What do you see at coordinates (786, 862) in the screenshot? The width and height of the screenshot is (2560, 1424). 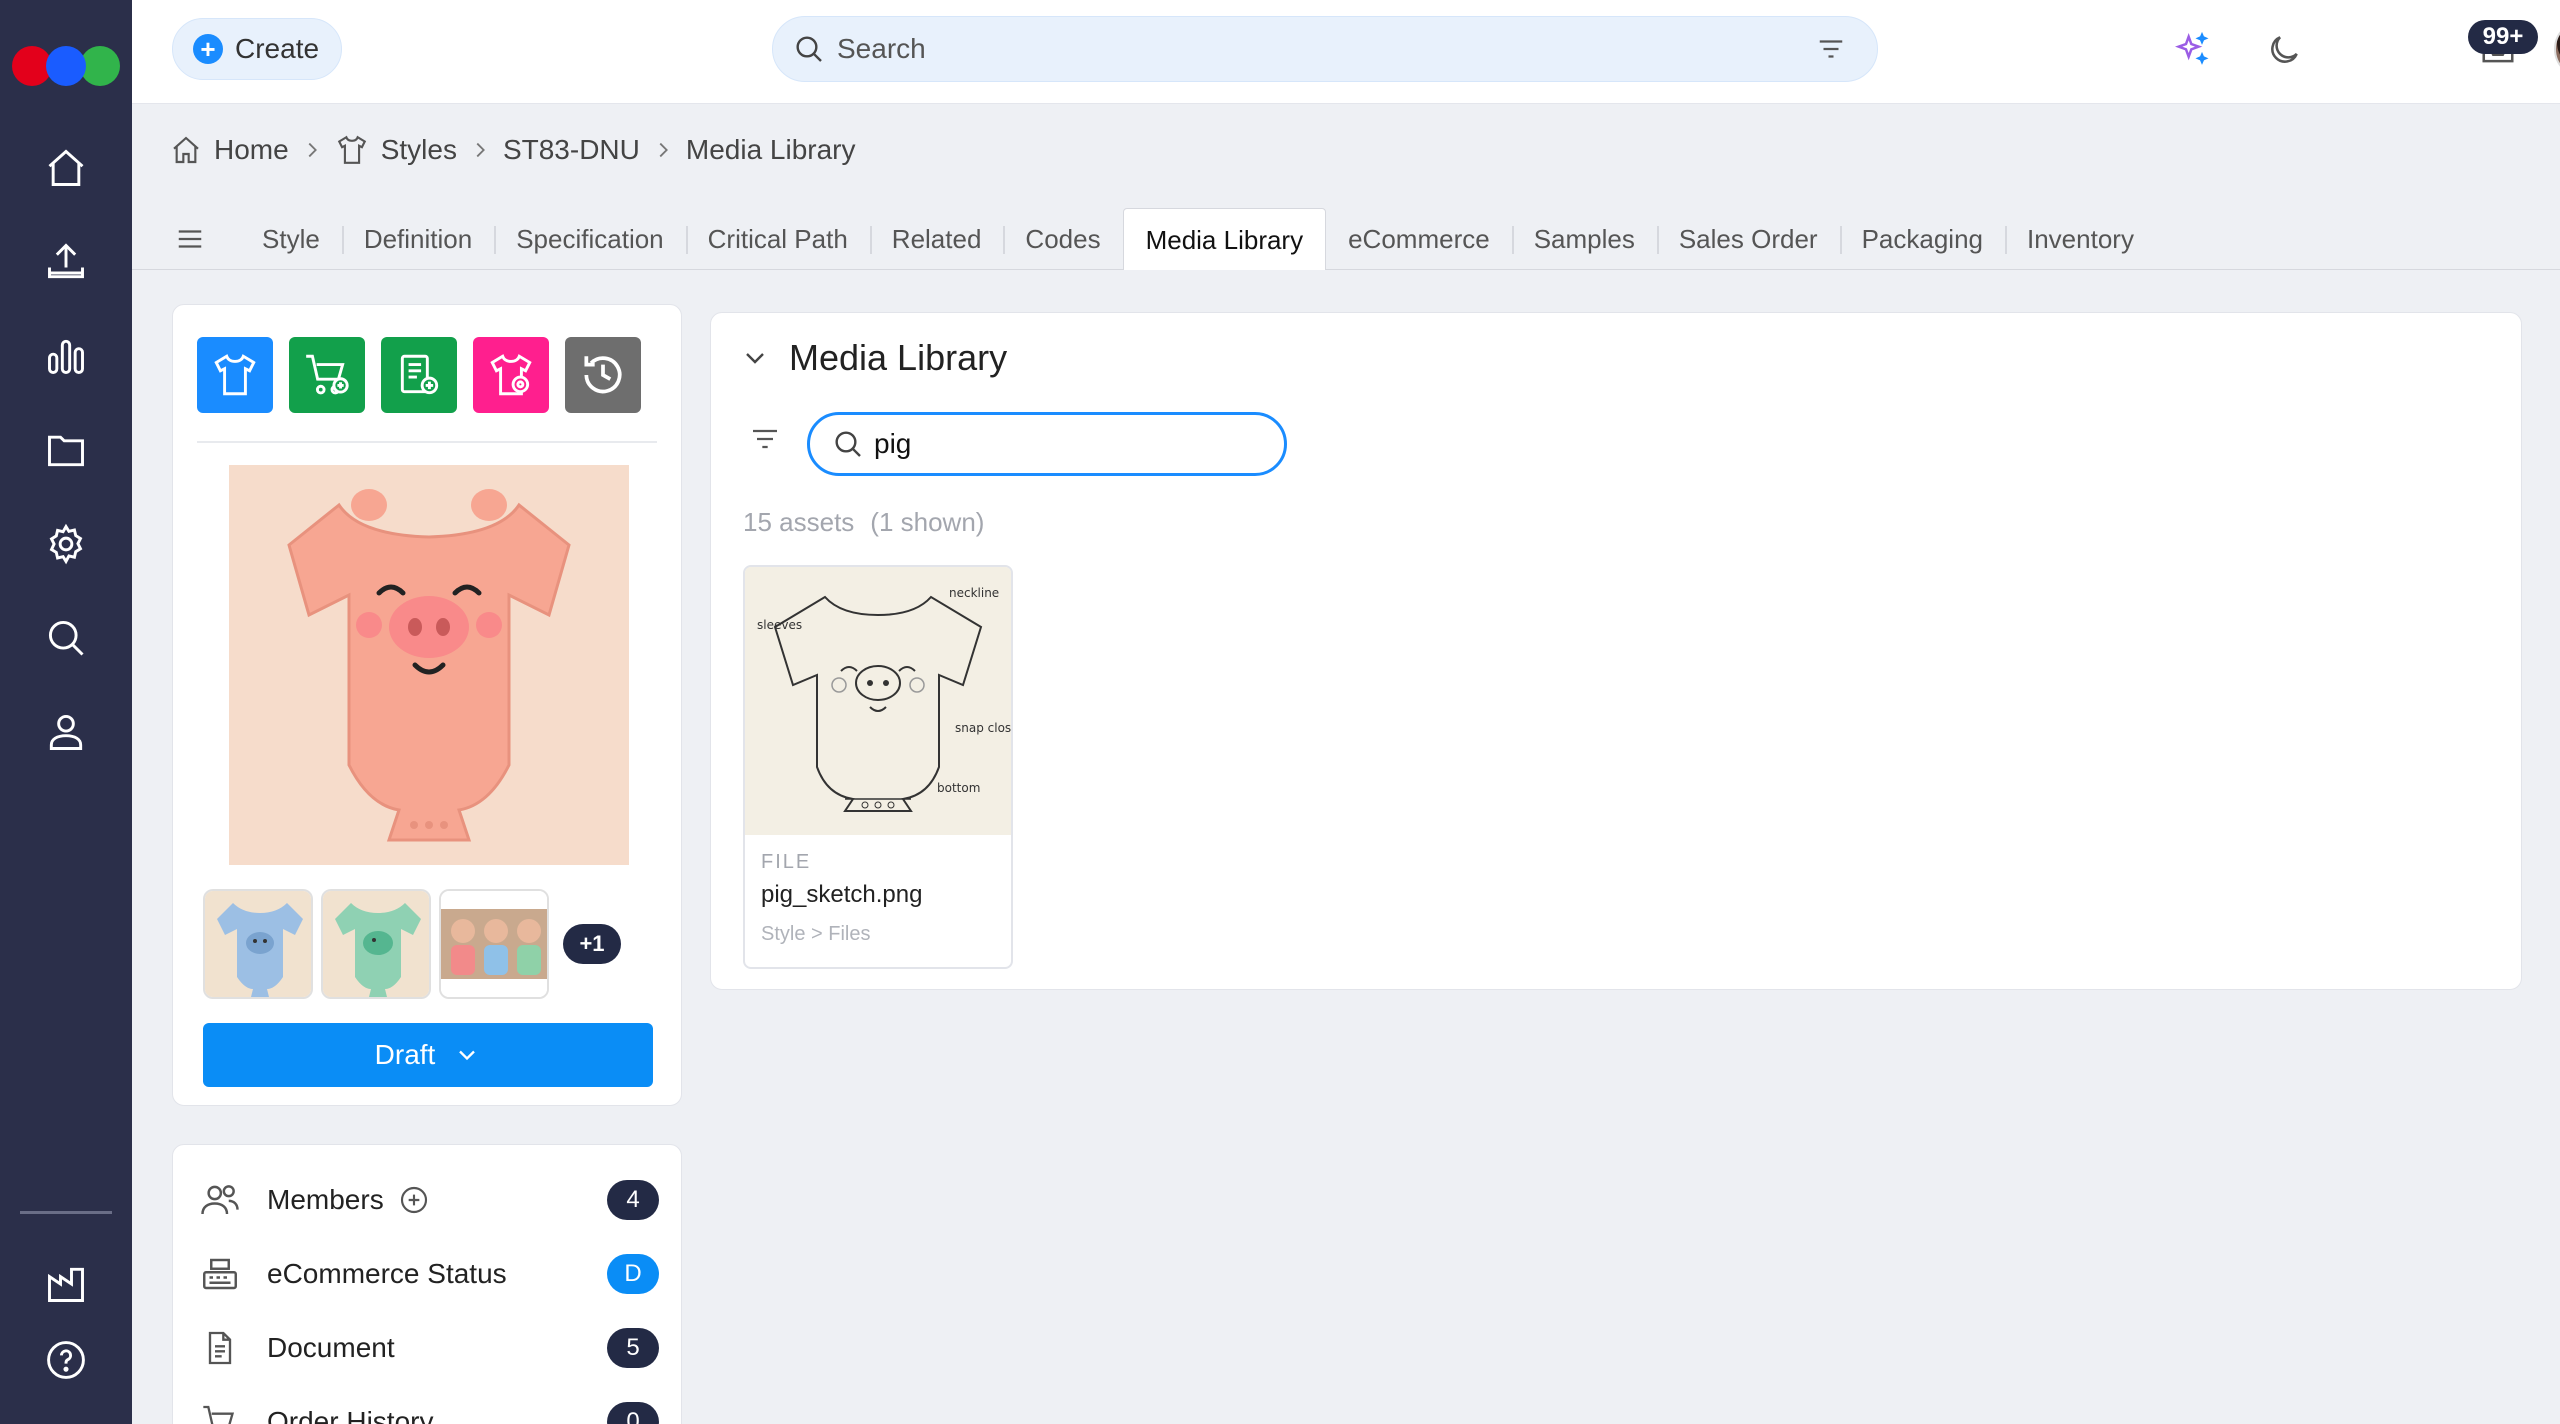 I see `asset-kind: FILE` at bounding box center [786, 862].